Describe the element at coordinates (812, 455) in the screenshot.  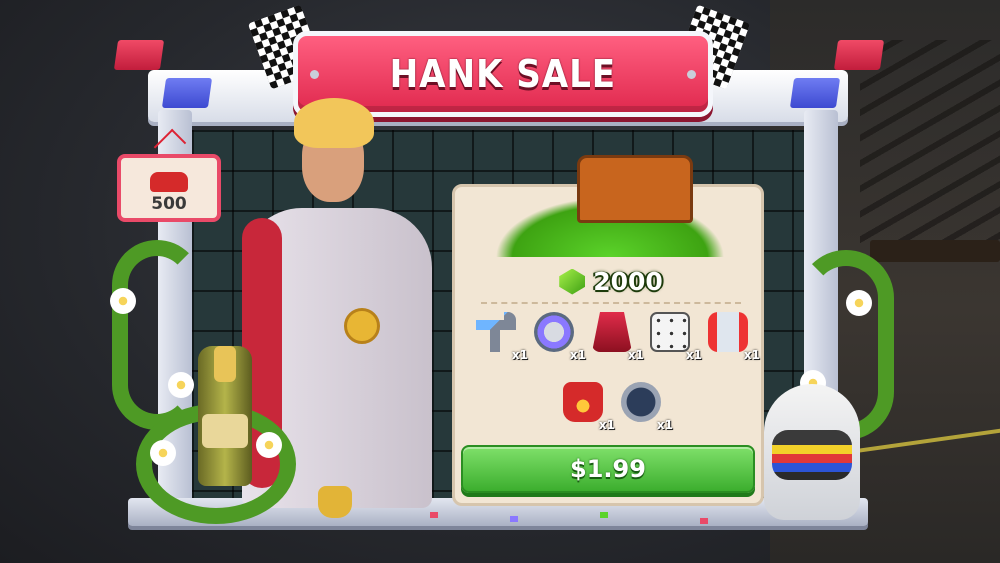
I see `helmet-stripes` at that location.